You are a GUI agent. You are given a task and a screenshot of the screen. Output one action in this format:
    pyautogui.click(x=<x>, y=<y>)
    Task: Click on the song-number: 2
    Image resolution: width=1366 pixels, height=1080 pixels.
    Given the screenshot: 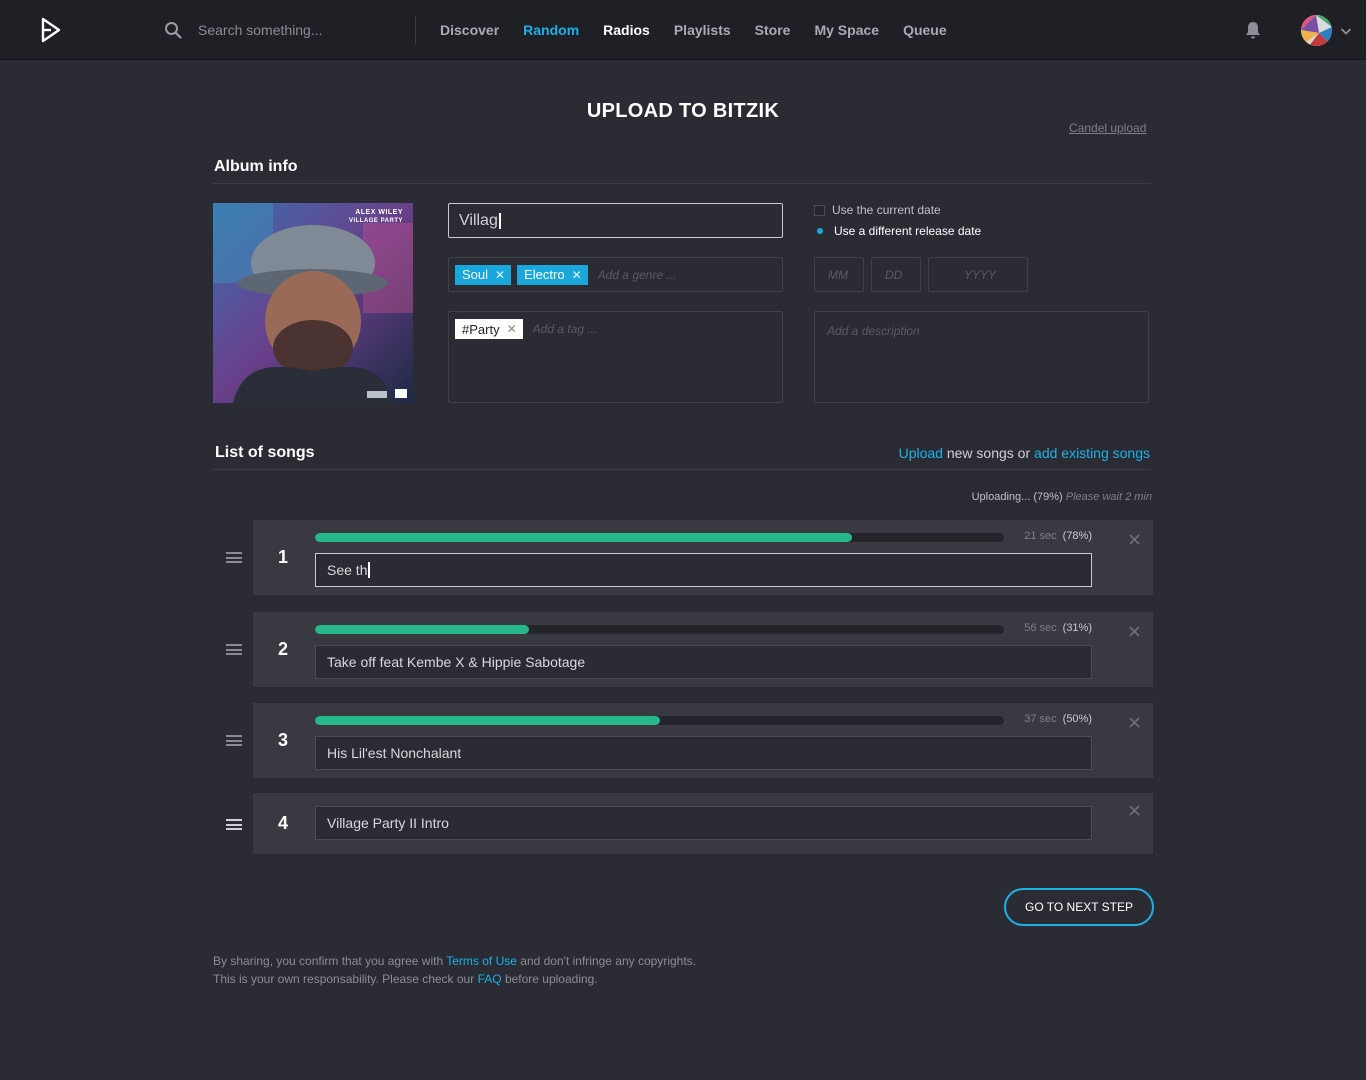 What is the action you would take?
    pyautogui.click(x=282, y=649)
    